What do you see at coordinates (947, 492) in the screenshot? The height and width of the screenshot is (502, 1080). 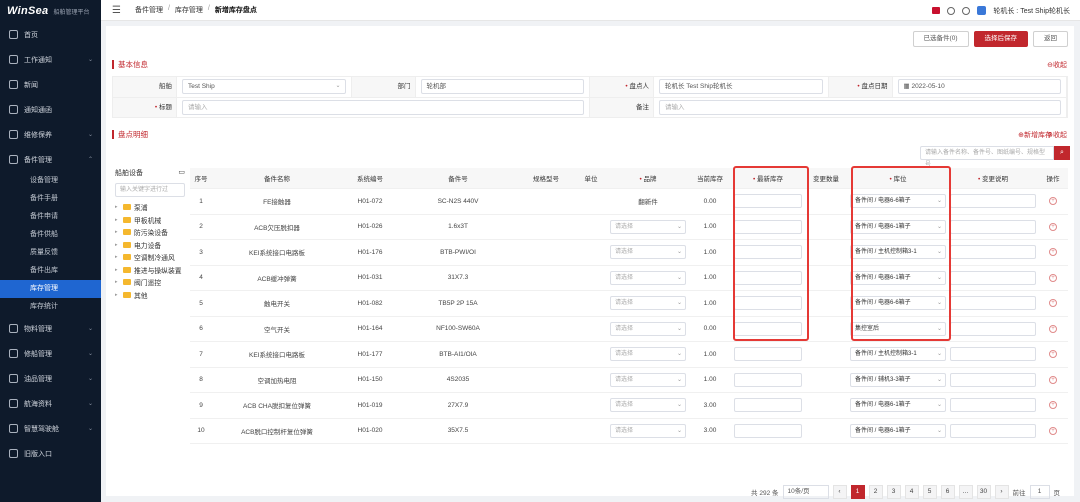 I see `page-button: 6` at bounding box center [947, 492].